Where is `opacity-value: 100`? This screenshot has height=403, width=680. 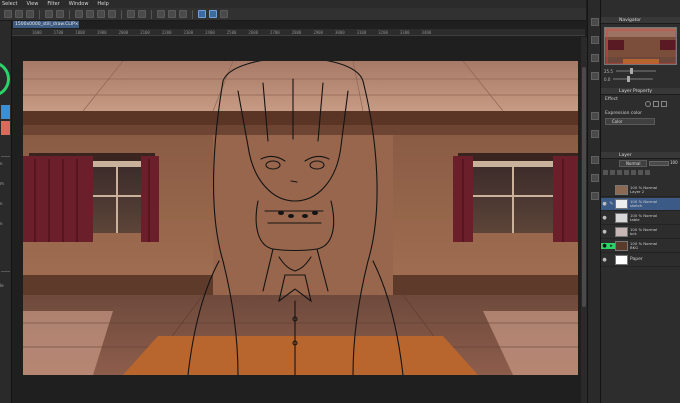 opacity-value: 100 is located at coordinates (674, 162).